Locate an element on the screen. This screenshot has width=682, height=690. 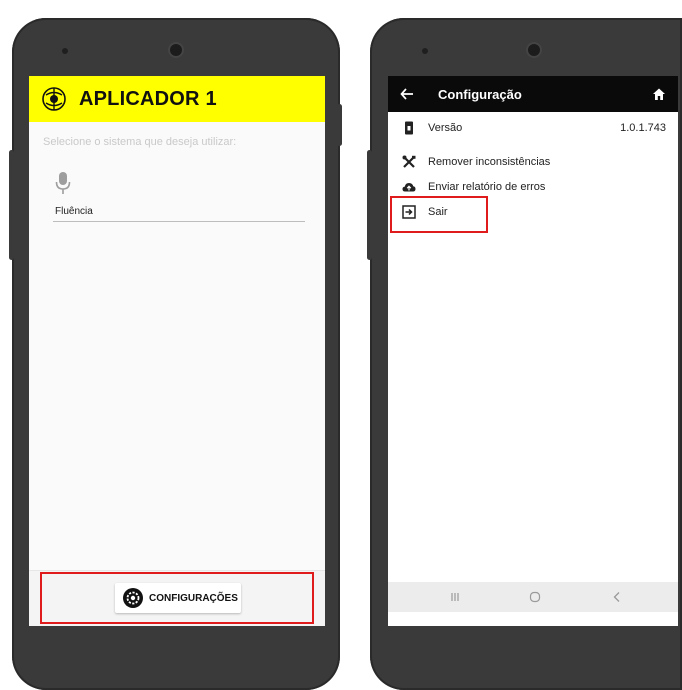
back-arrow-icon is located at coordinates (407, 94).